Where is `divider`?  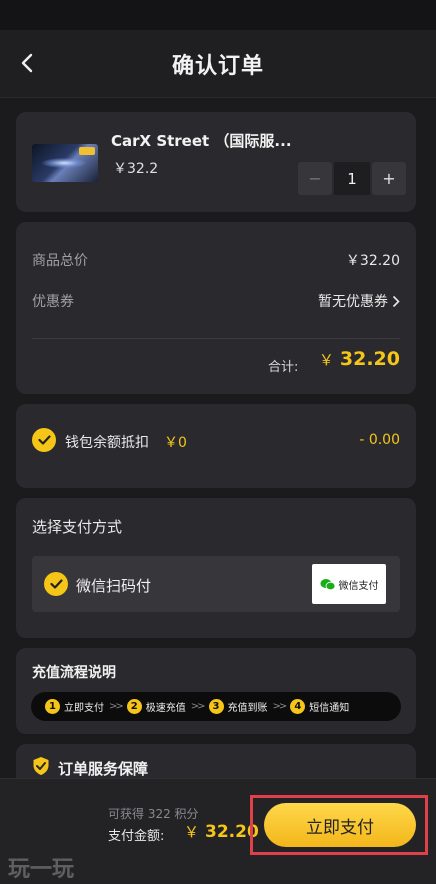
divider is located at coordinates (216, 338).